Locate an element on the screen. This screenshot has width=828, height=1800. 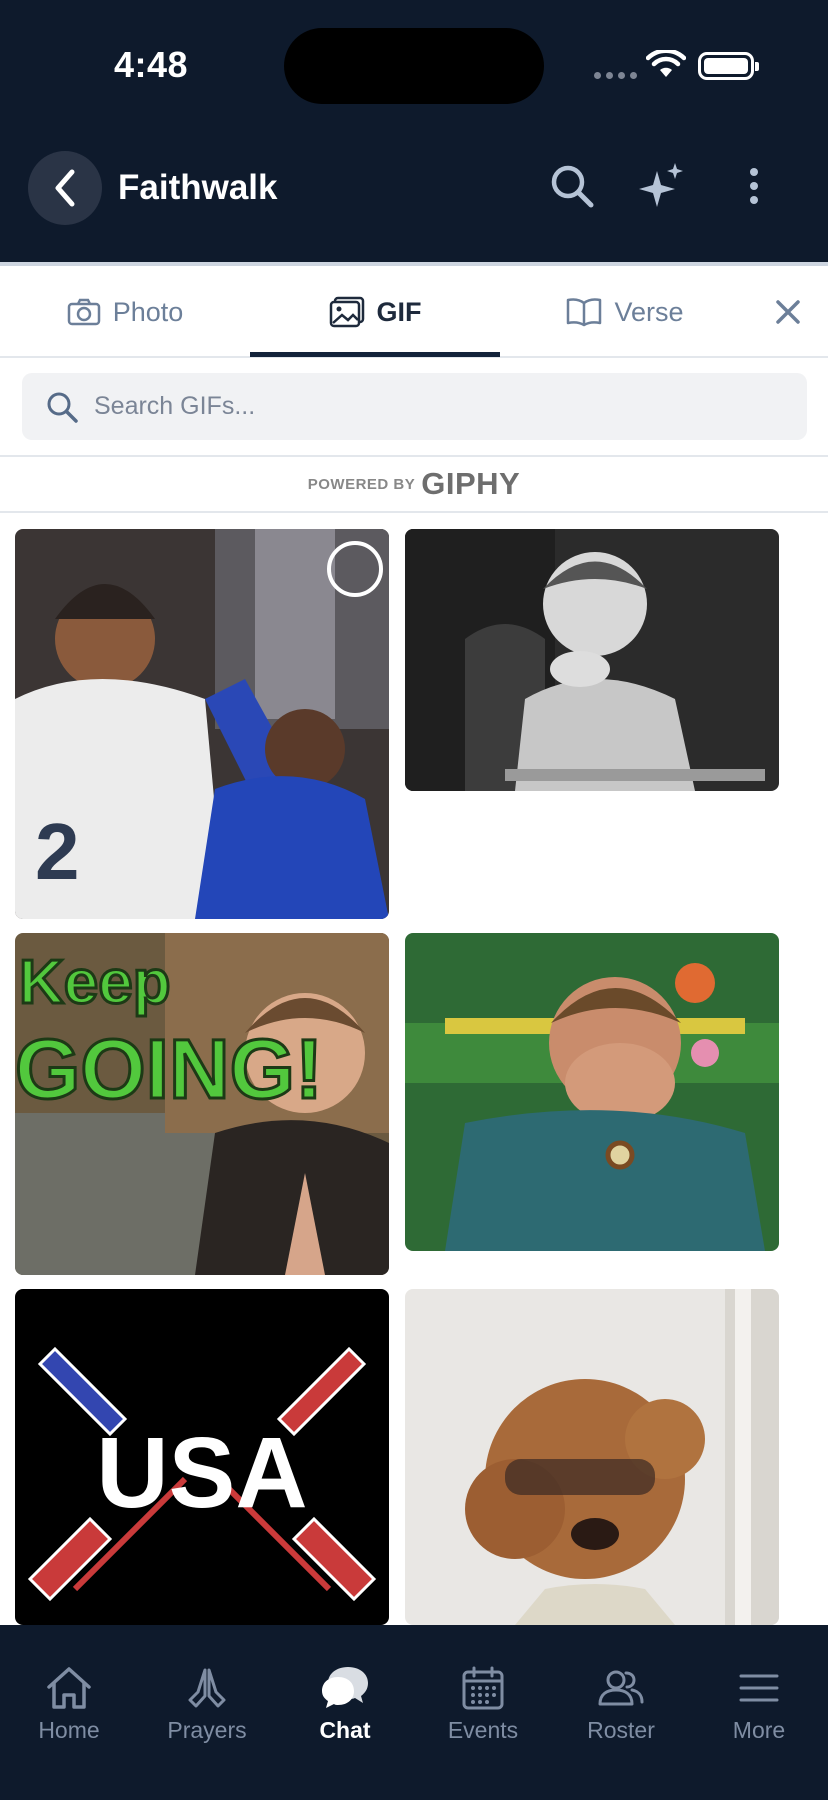
tab-verse-label: Verse is located at coordinates (649, 311).